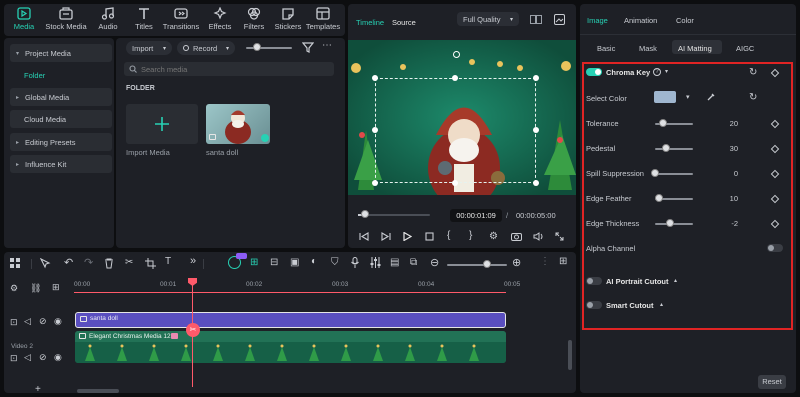 Image resolution: width=800 pixels, height=397 pixels. I want to click on sidebar-item-editing-presets: ▸ Editing Presets, so click(61, 142).